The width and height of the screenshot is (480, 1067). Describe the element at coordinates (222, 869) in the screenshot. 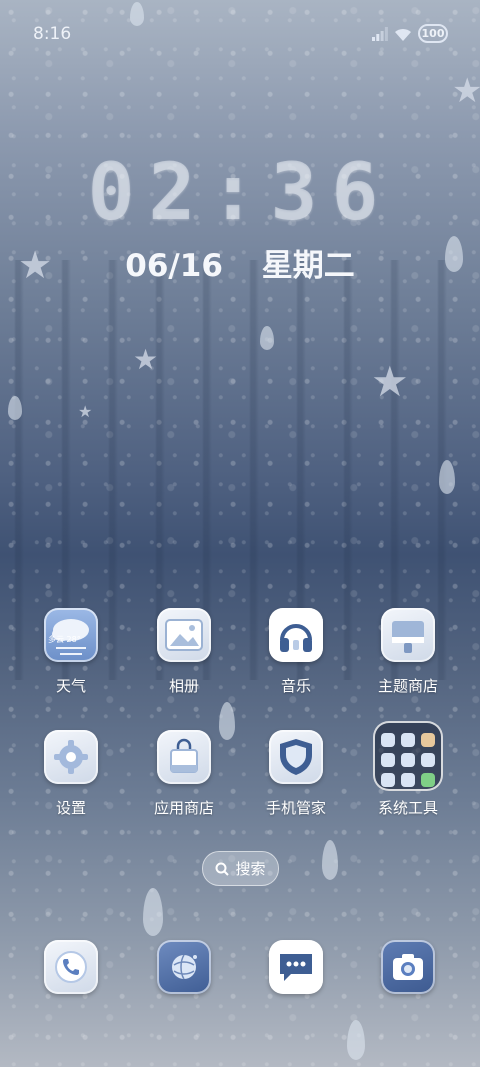

I see `search-icon` at that location.